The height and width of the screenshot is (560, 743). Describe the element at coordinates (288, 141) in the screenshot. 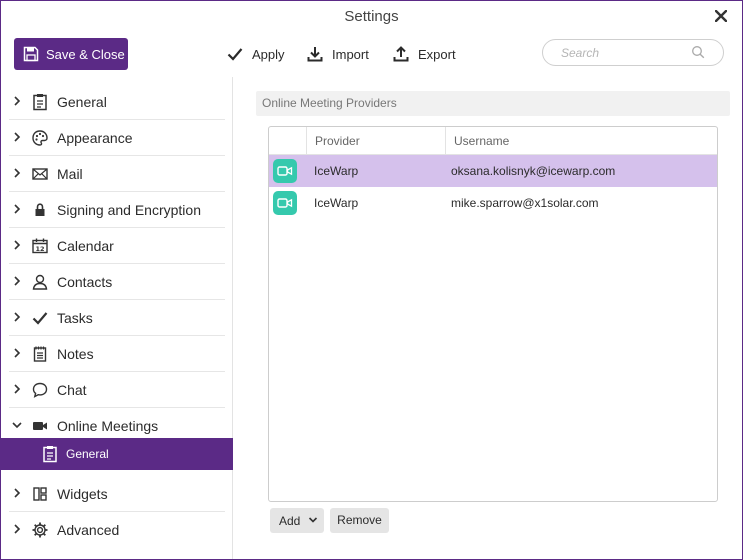

I see `icon-column-header` at that location.